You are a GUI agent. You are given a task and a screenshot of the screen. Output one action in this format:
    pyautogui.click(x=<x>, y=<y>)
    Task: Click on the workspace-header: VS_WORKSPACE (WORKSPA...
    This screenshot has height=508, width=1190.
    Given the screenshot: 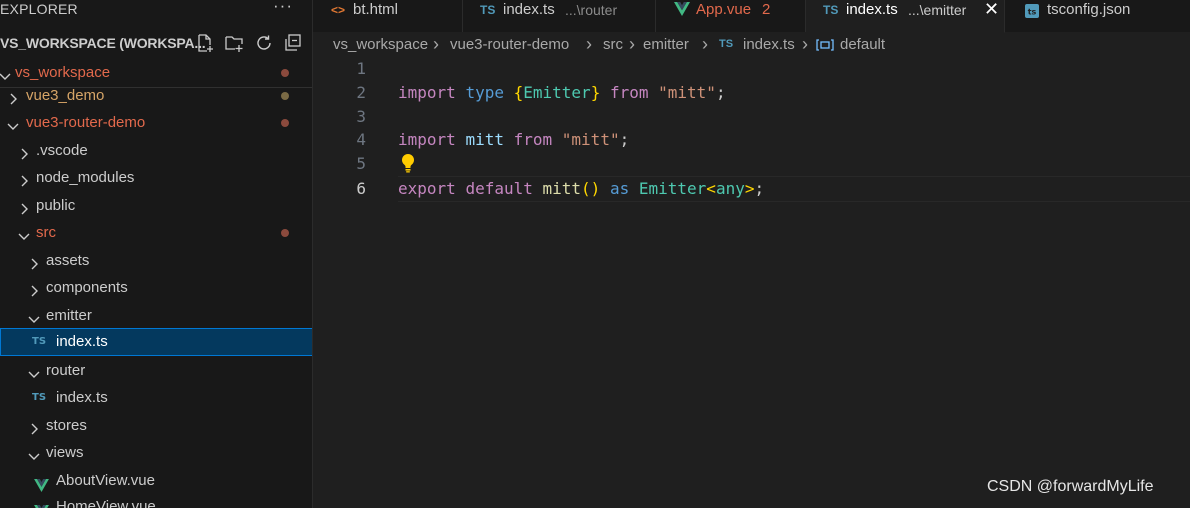 What is the action you would take?
    pyautogui.click(x=156, y=44)
    